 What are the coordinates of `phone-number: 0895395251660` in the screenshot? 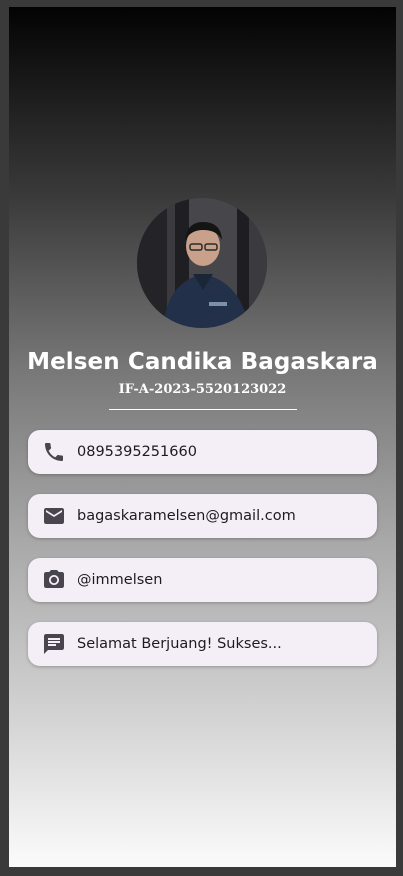 It's located at (137, 452).